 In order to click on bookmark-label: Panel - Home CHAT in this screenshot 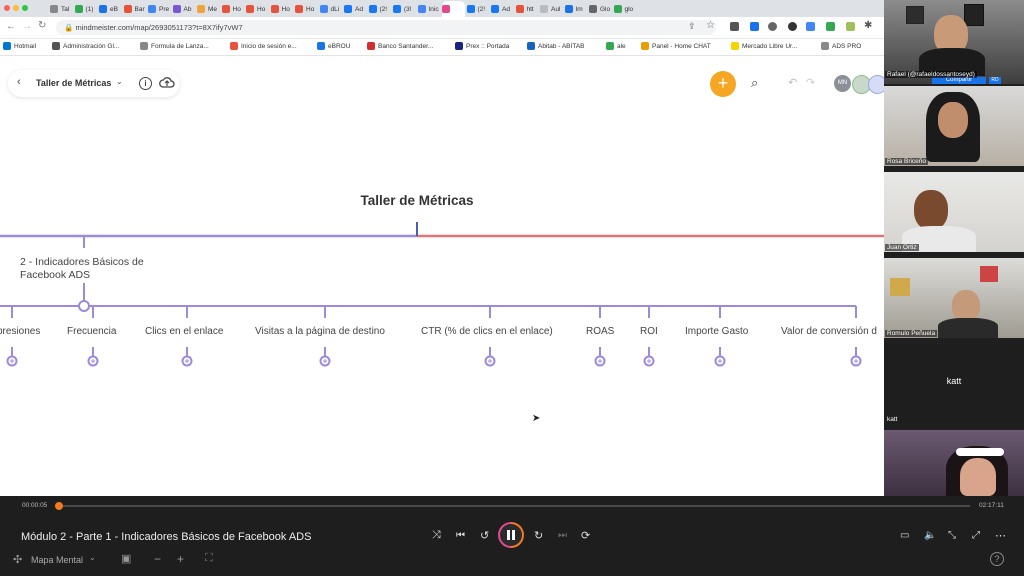, I will do `click(681, 46)`.